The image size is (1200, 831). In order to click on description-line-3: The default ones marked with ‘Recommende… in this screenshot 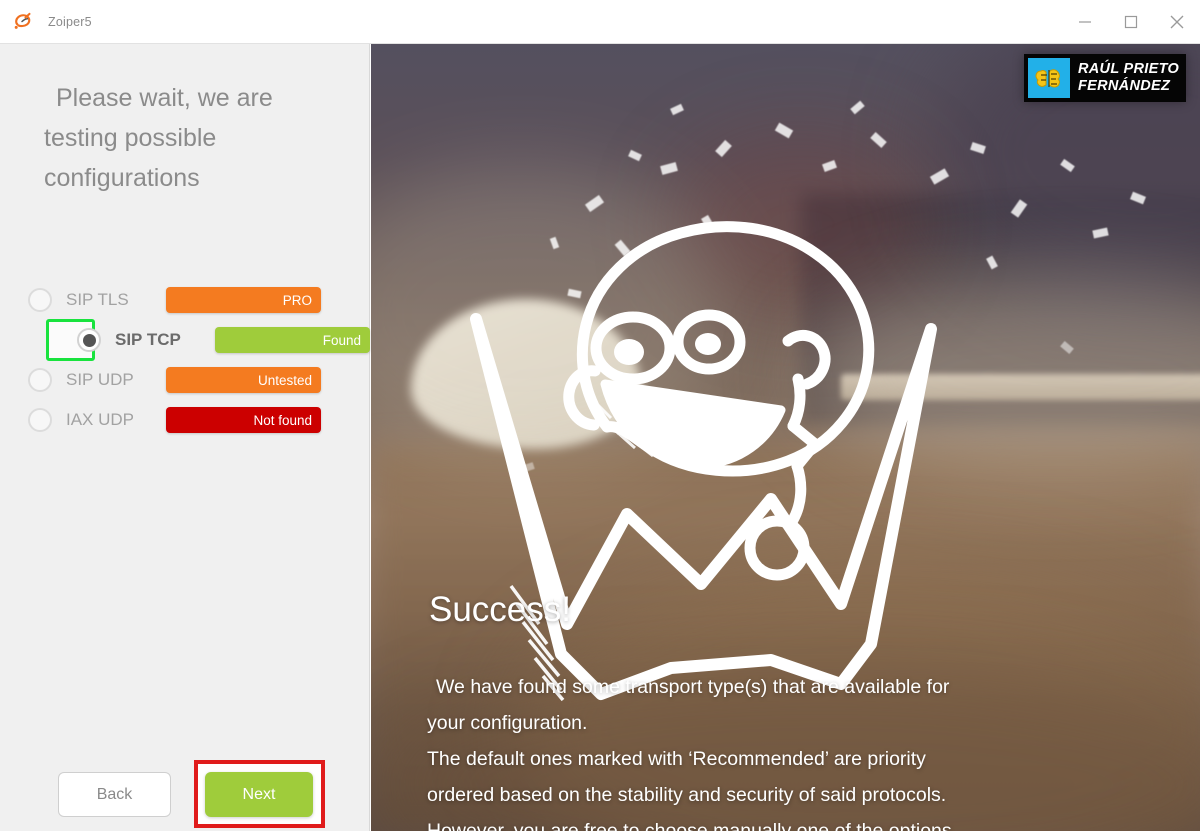, I will do `click(676, 759)`.